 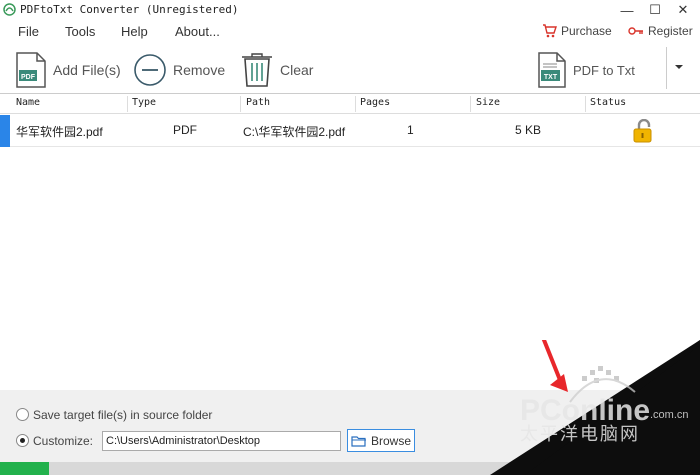 I want to click on menu-help: Help, so click(x=134, y=31).